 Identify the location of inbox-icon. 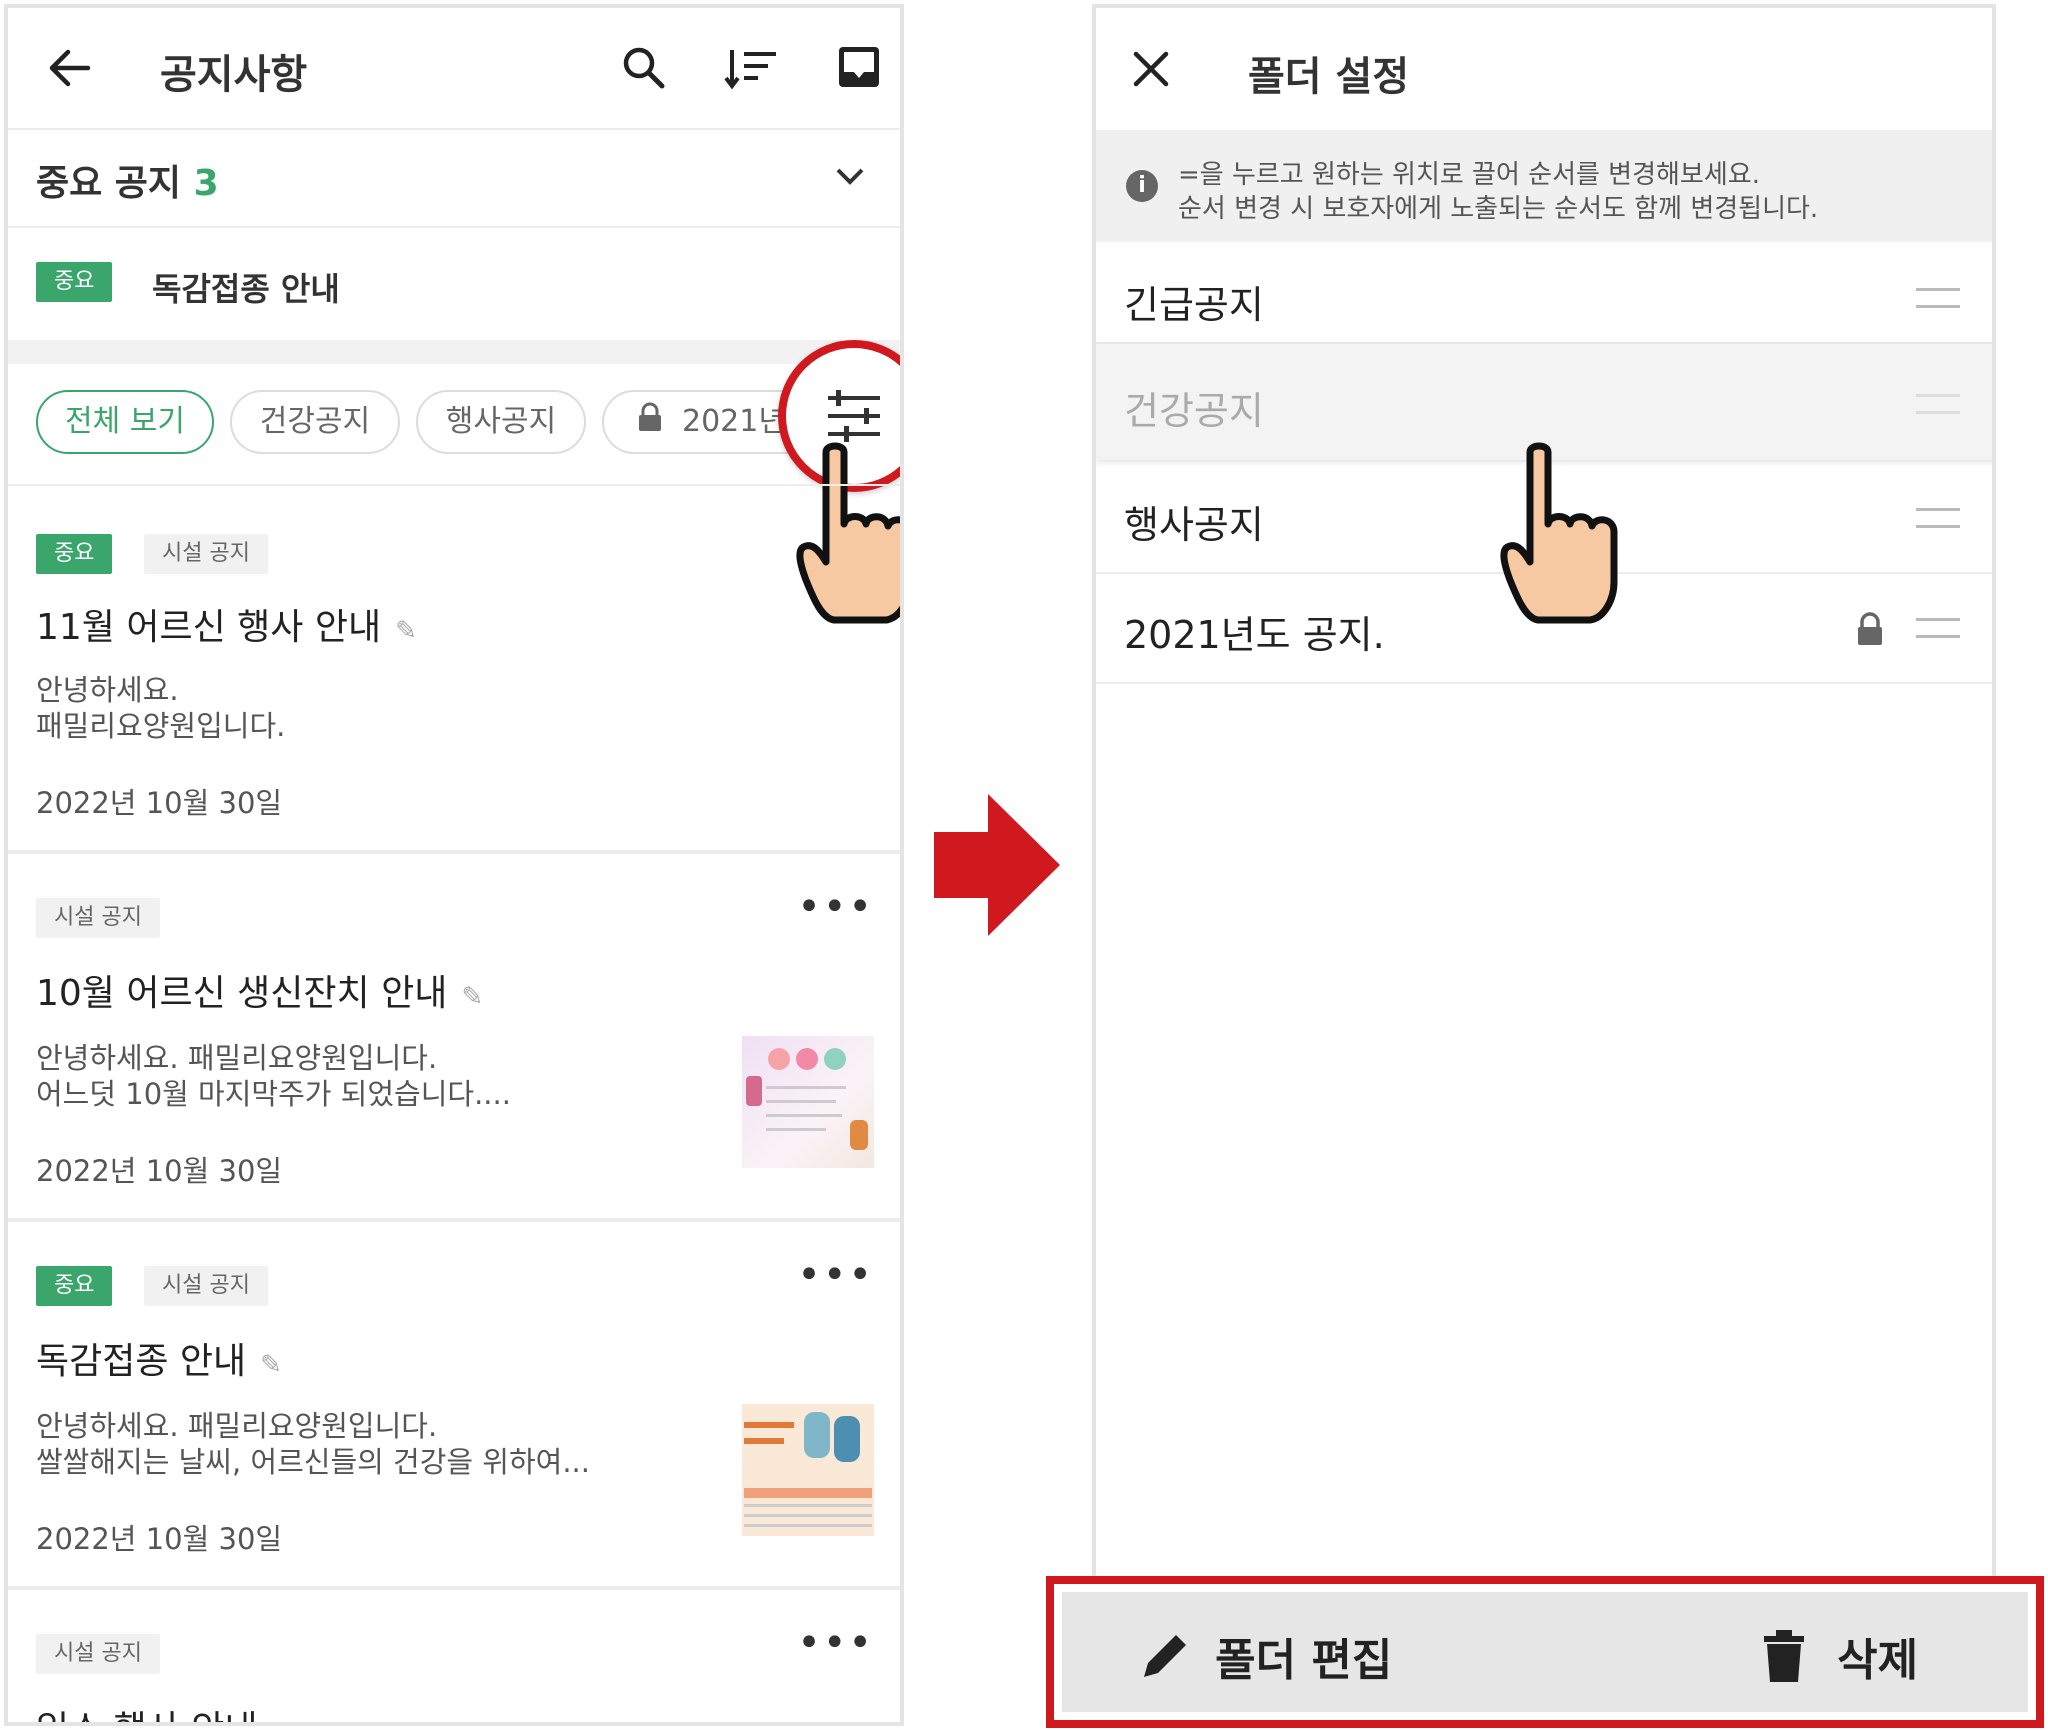
(859, 67).